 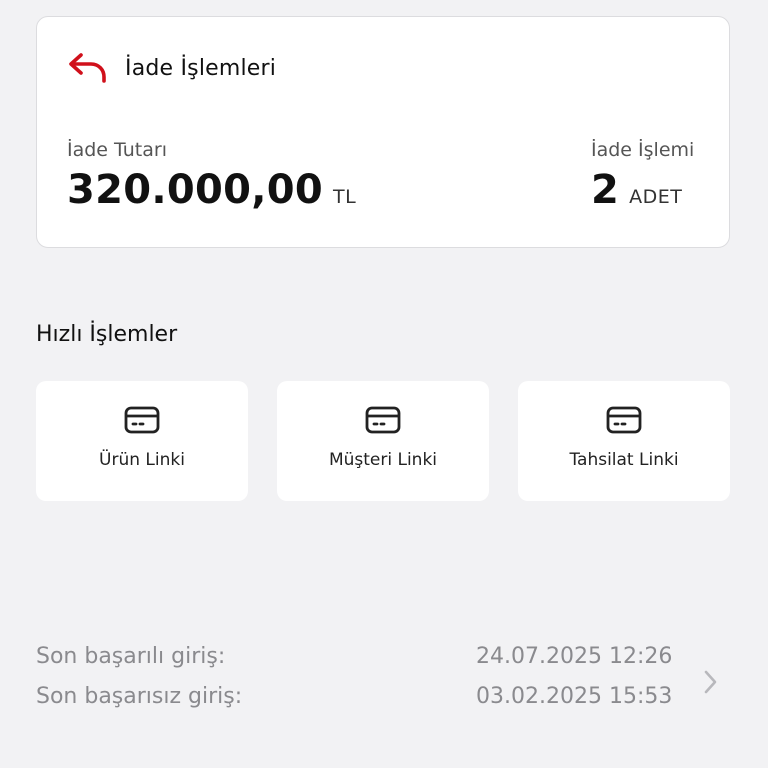 What do you see at coordinates (107, 334) in the screenshot?
I see `quick-actions-title: Hızlı İşlemler` at bounding box center [107, 334].